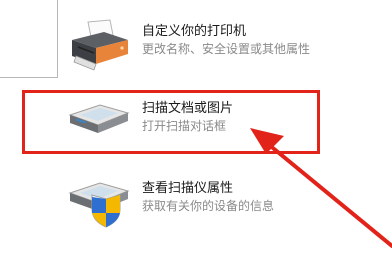 This screenshot has height=274, width=392. What do you see at coordinates (188, 188) in the screenshot?
I see `scanner-properties-title: 查看扫描仪属性` at bounding box center [188, 188].